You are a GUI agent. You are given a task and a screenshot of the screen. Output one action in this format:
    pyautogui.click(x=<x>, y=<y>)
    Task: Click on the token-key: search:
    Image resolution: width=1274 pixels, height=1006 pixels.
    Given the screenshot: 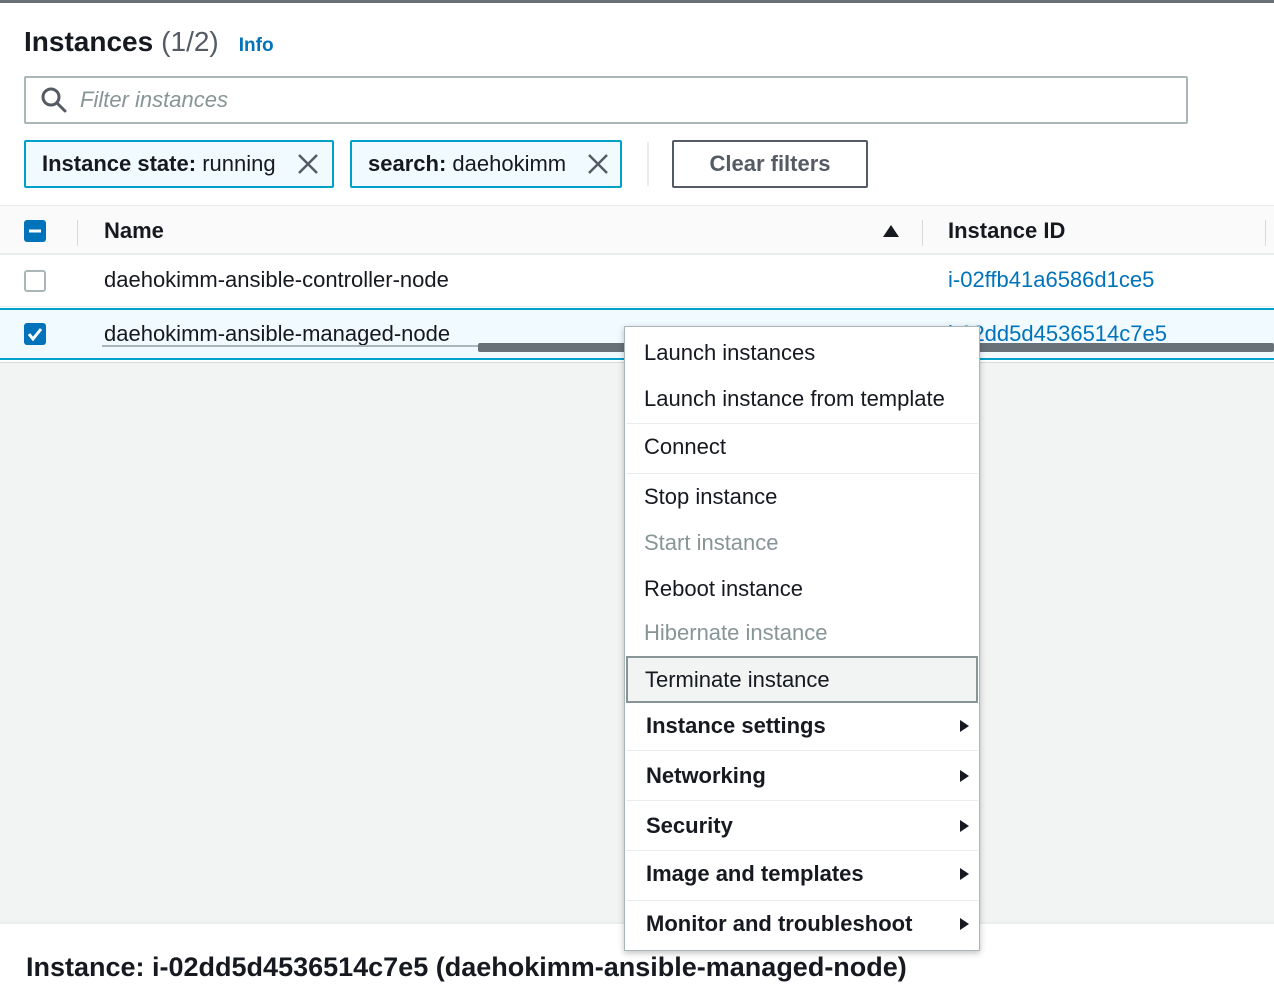 What is the action you would take?
    pyautogui.click(x=407, y=163)
    